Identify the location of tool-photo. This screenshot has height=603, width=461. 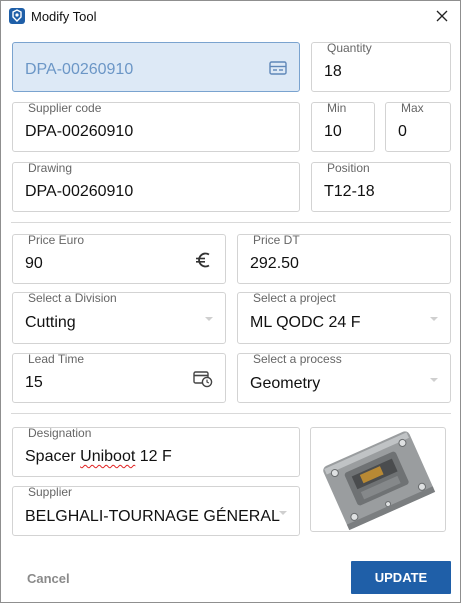
(378, 479).